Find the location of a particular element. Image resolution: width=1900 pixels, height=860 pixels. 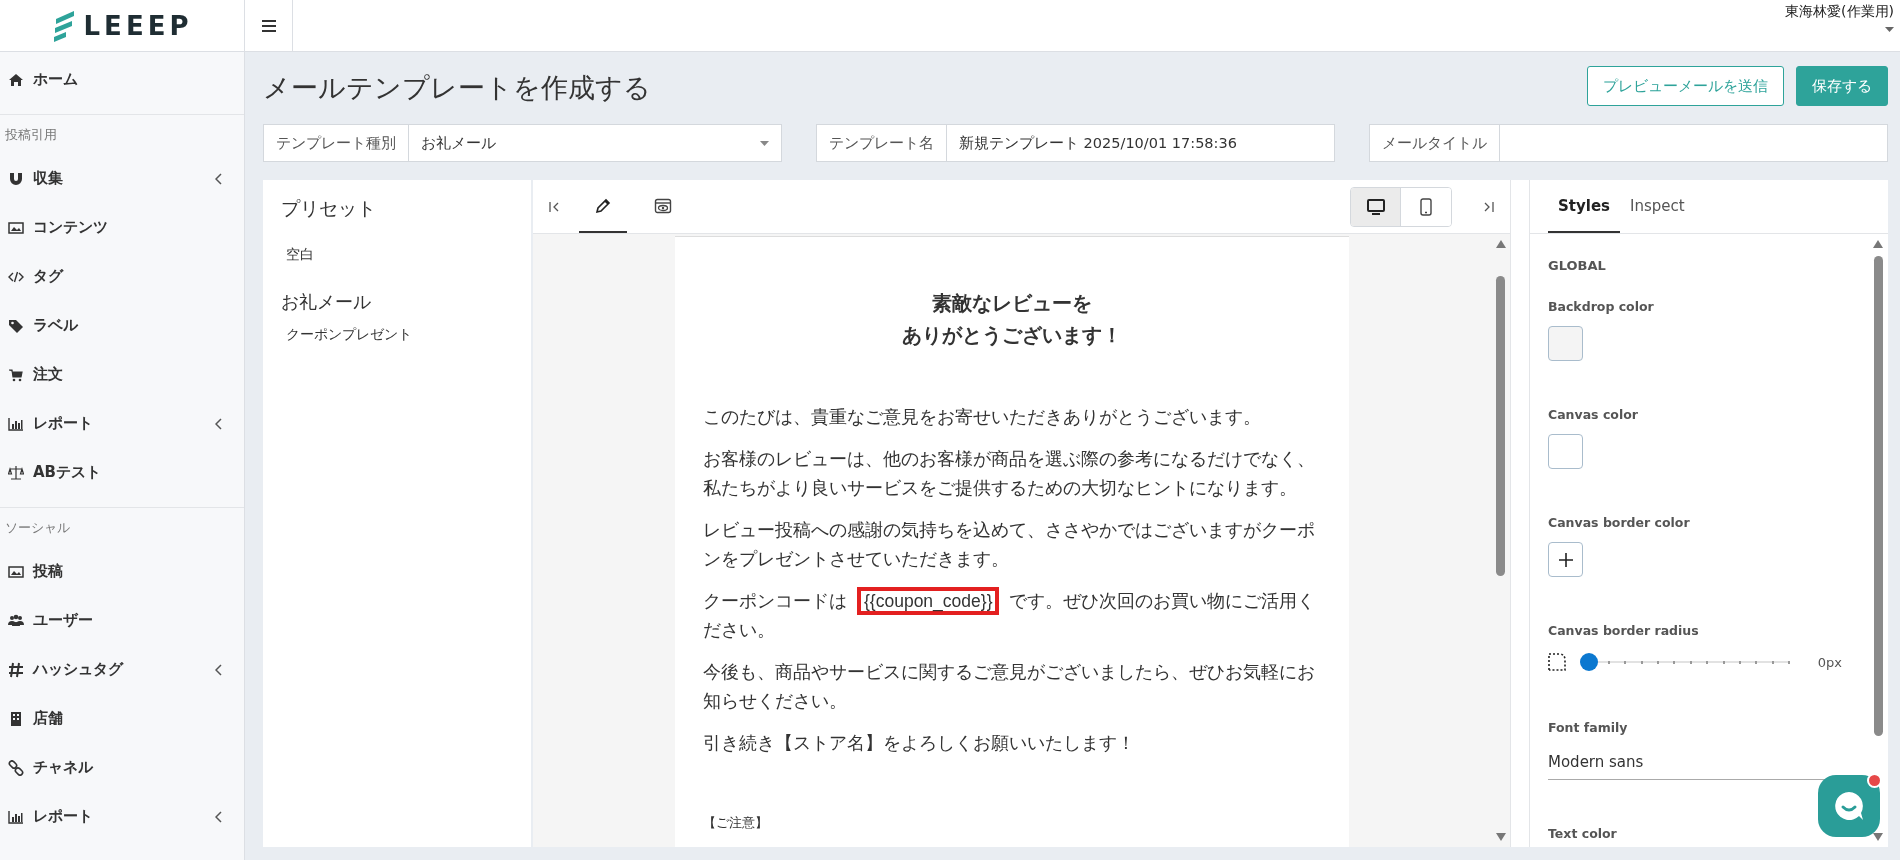

caret-icon is located at coordinates (1889, 29).